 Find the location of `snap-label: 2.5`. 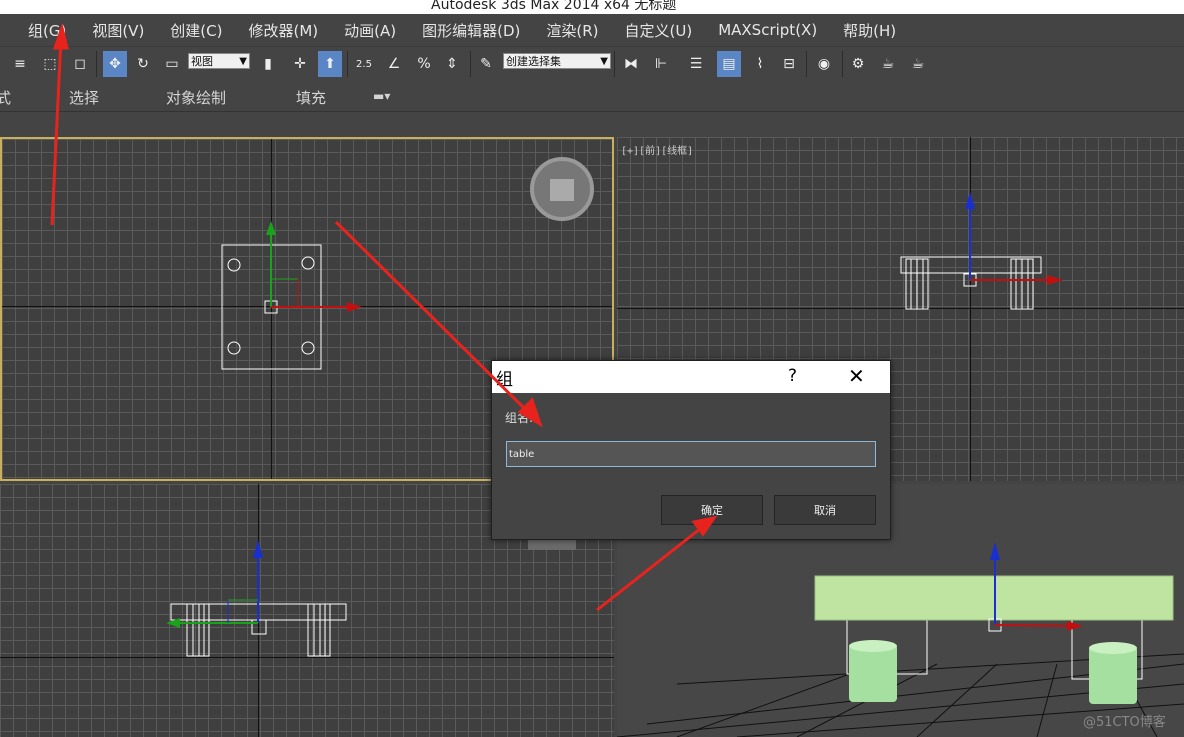

snap-label: 2.5 is located at coordinates (364, 64).